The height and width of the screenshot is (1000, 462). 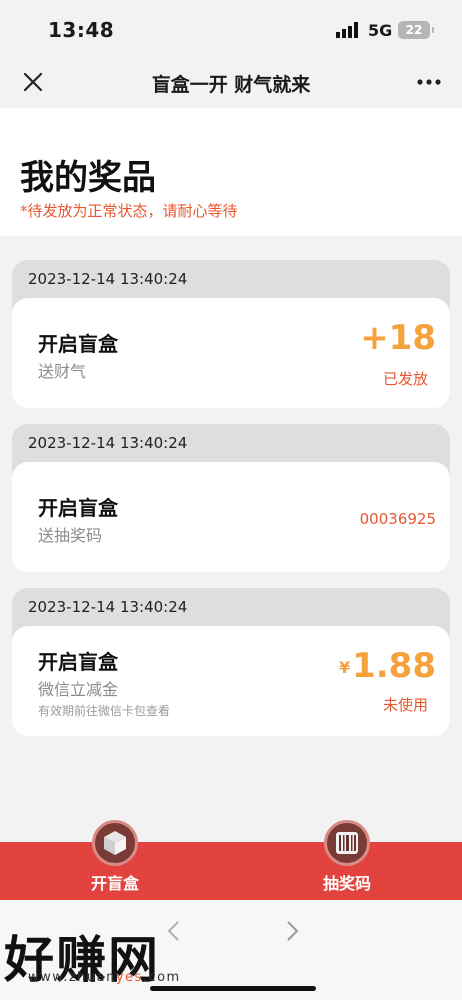 What do you see at coordinates (397, 519) in the screenshot?
I see `prize-code: 00036925` at bounding box center [397, 519].